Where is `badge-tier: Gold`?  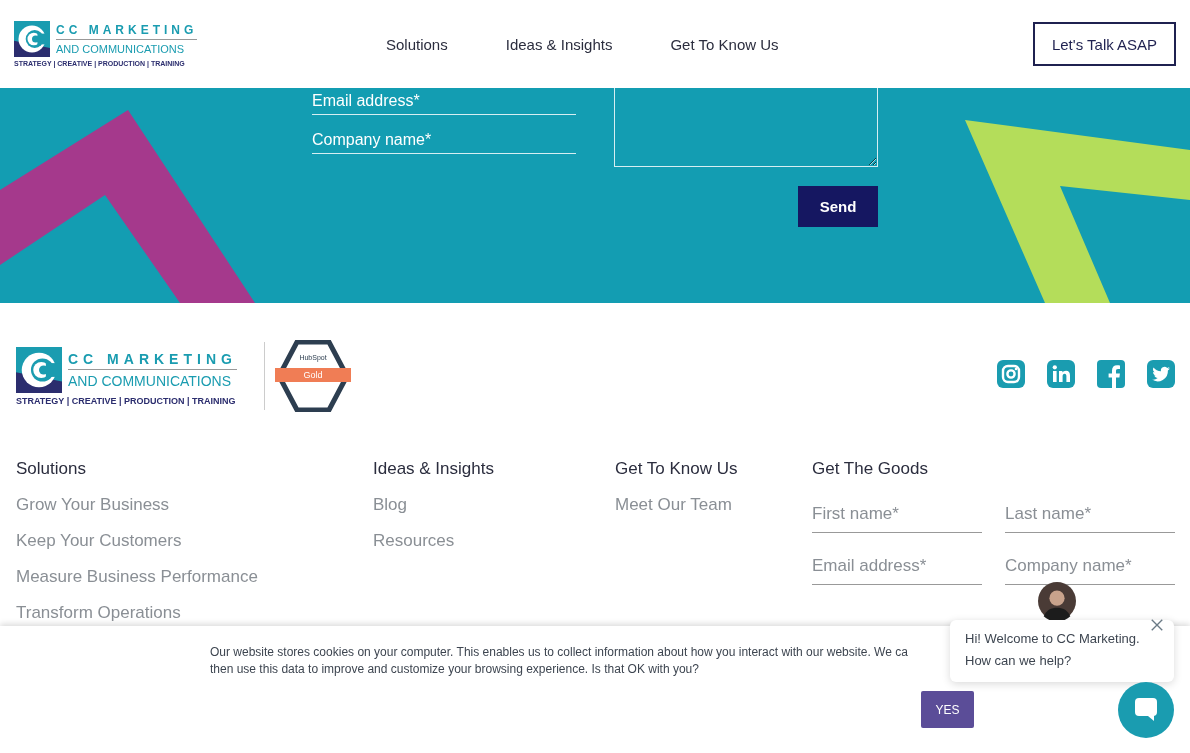 badge-tier: Gold is located at coordinates (313, 375).